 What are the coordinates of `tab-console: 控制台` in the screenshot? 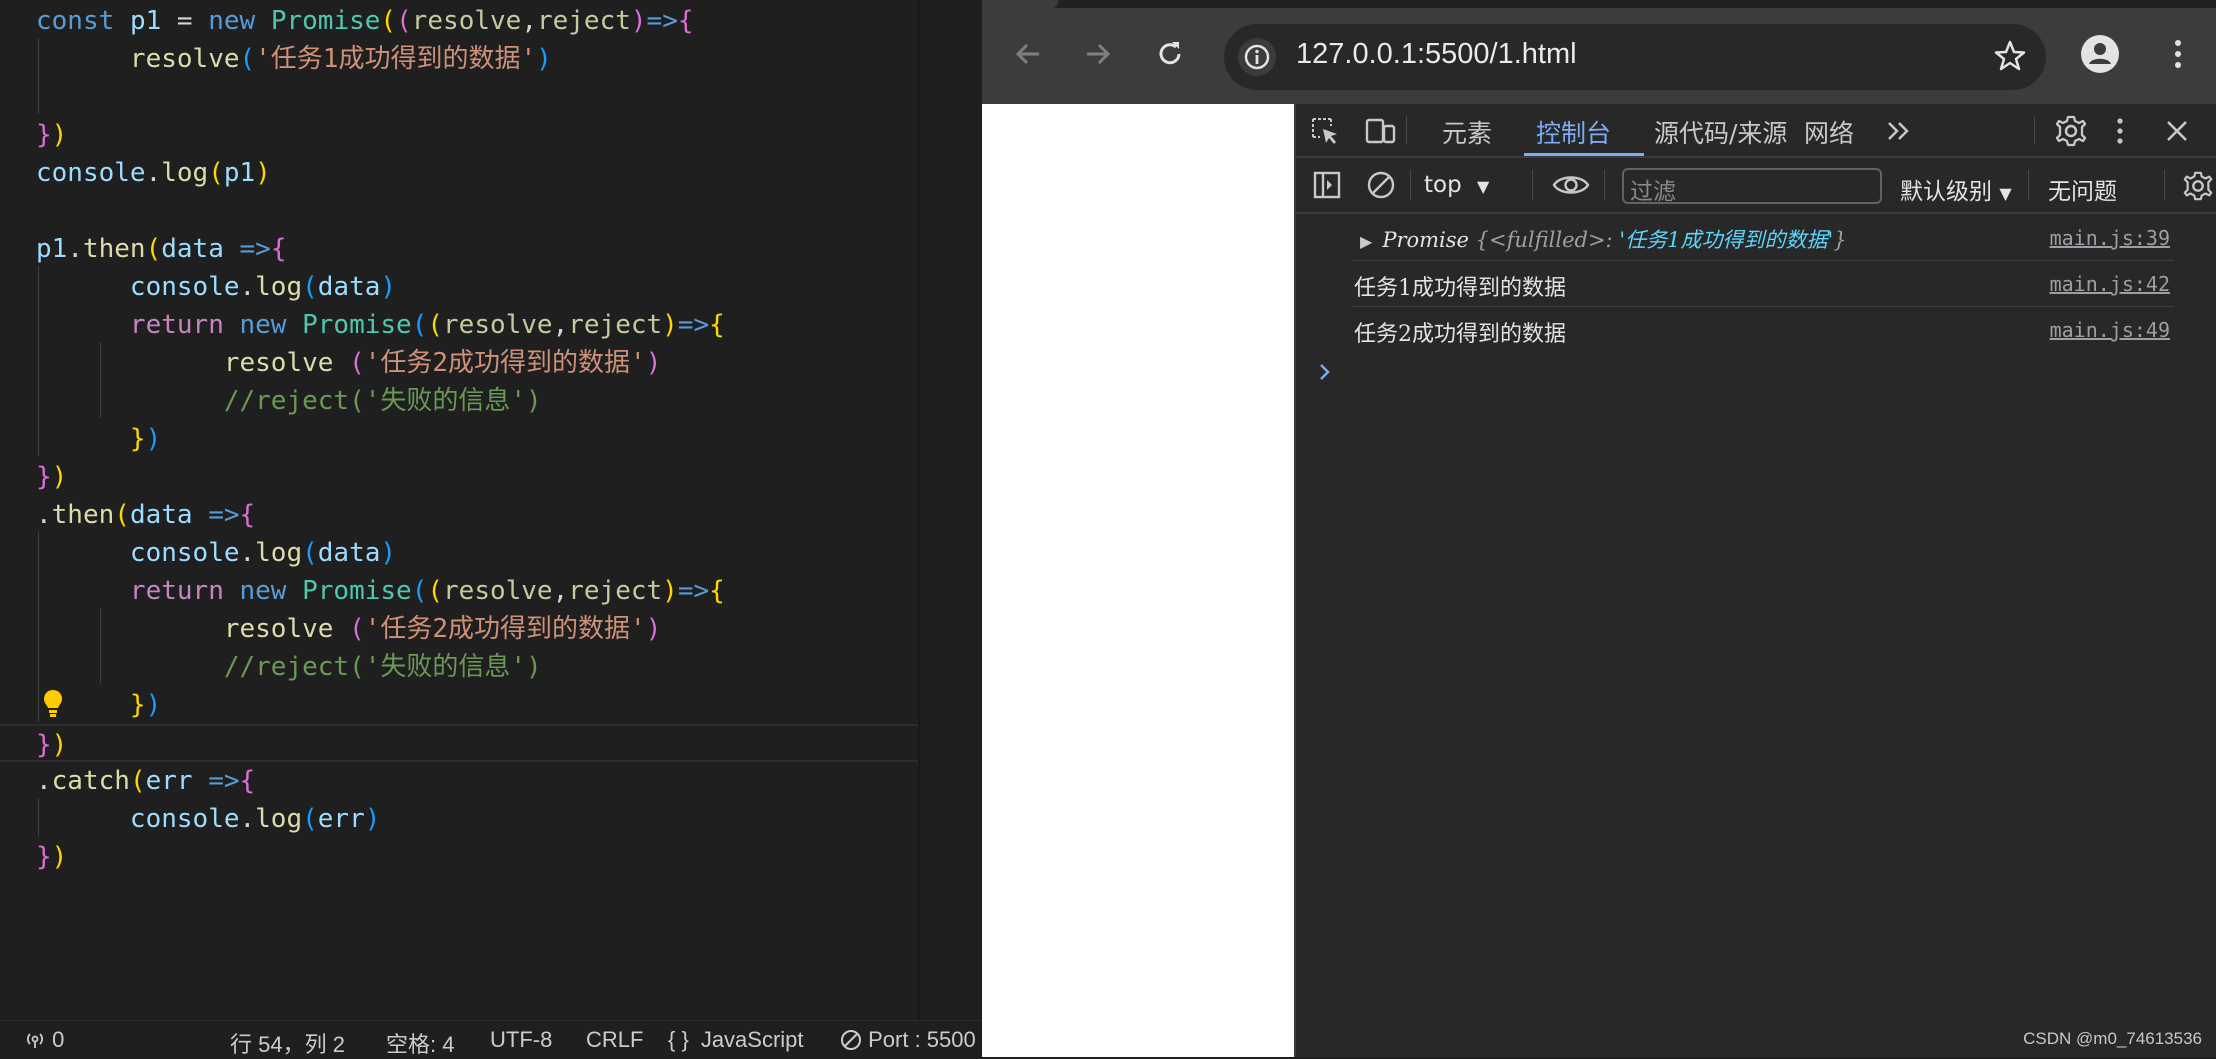 It's located at (1573, 132).